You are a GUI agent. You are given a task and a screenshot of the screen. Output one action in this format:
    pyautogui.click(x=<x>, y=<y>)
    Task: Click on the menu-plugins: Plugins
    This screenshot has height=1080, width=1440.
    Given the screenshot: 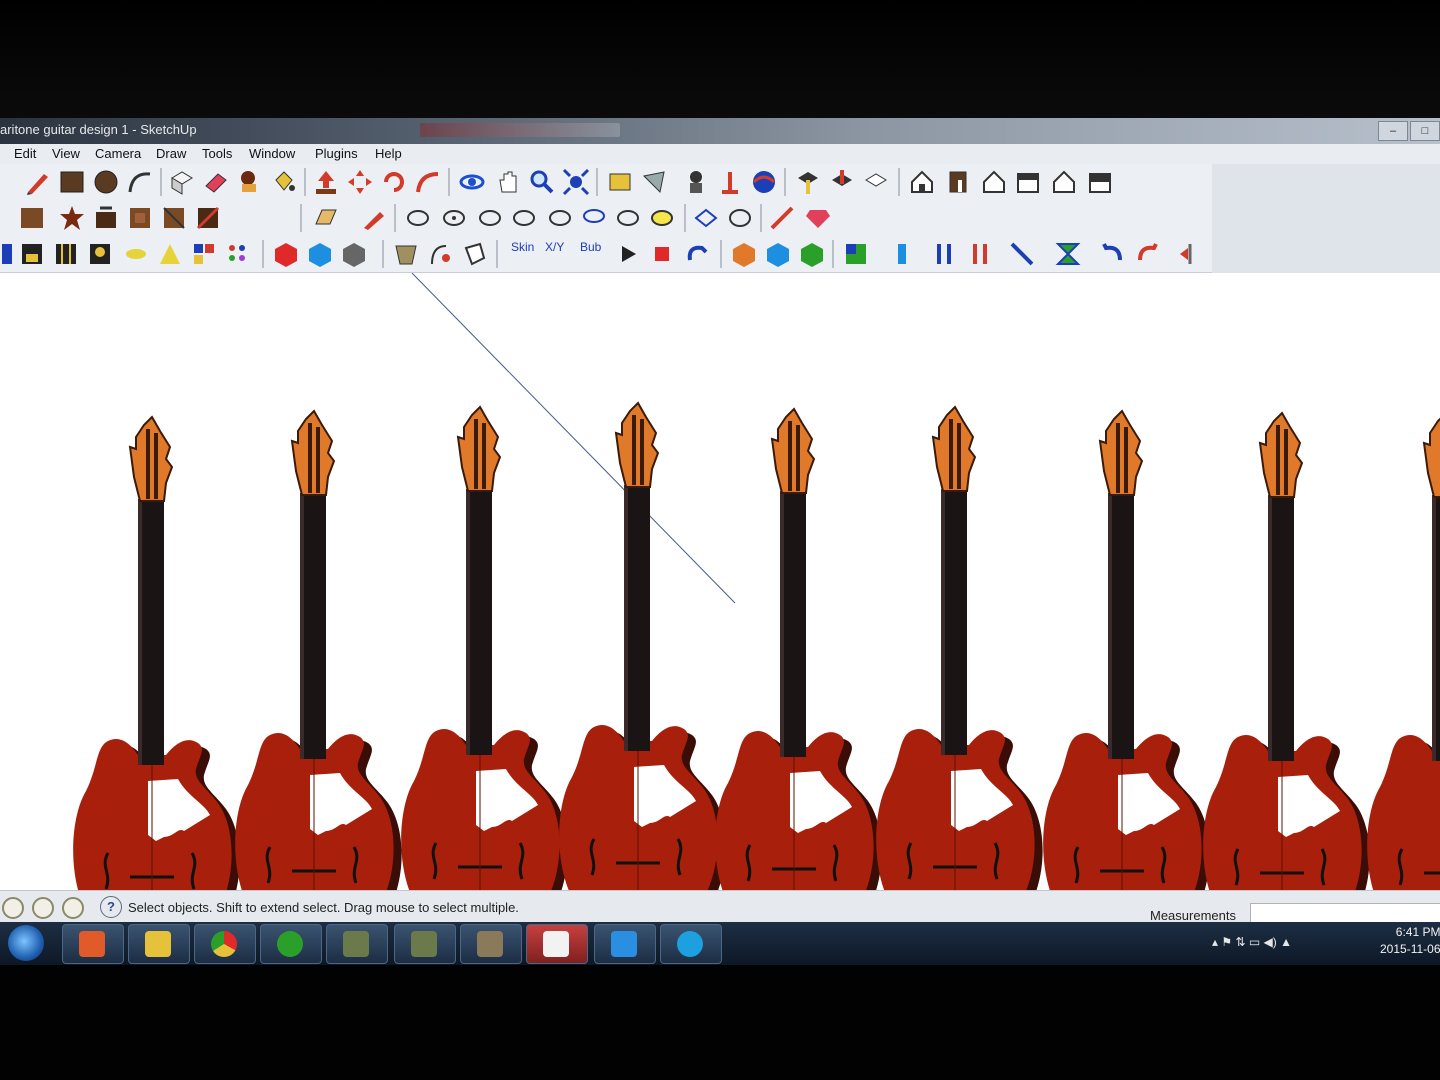 What is the action you would take?
    pyautogui.click(x=336, y=153)
    